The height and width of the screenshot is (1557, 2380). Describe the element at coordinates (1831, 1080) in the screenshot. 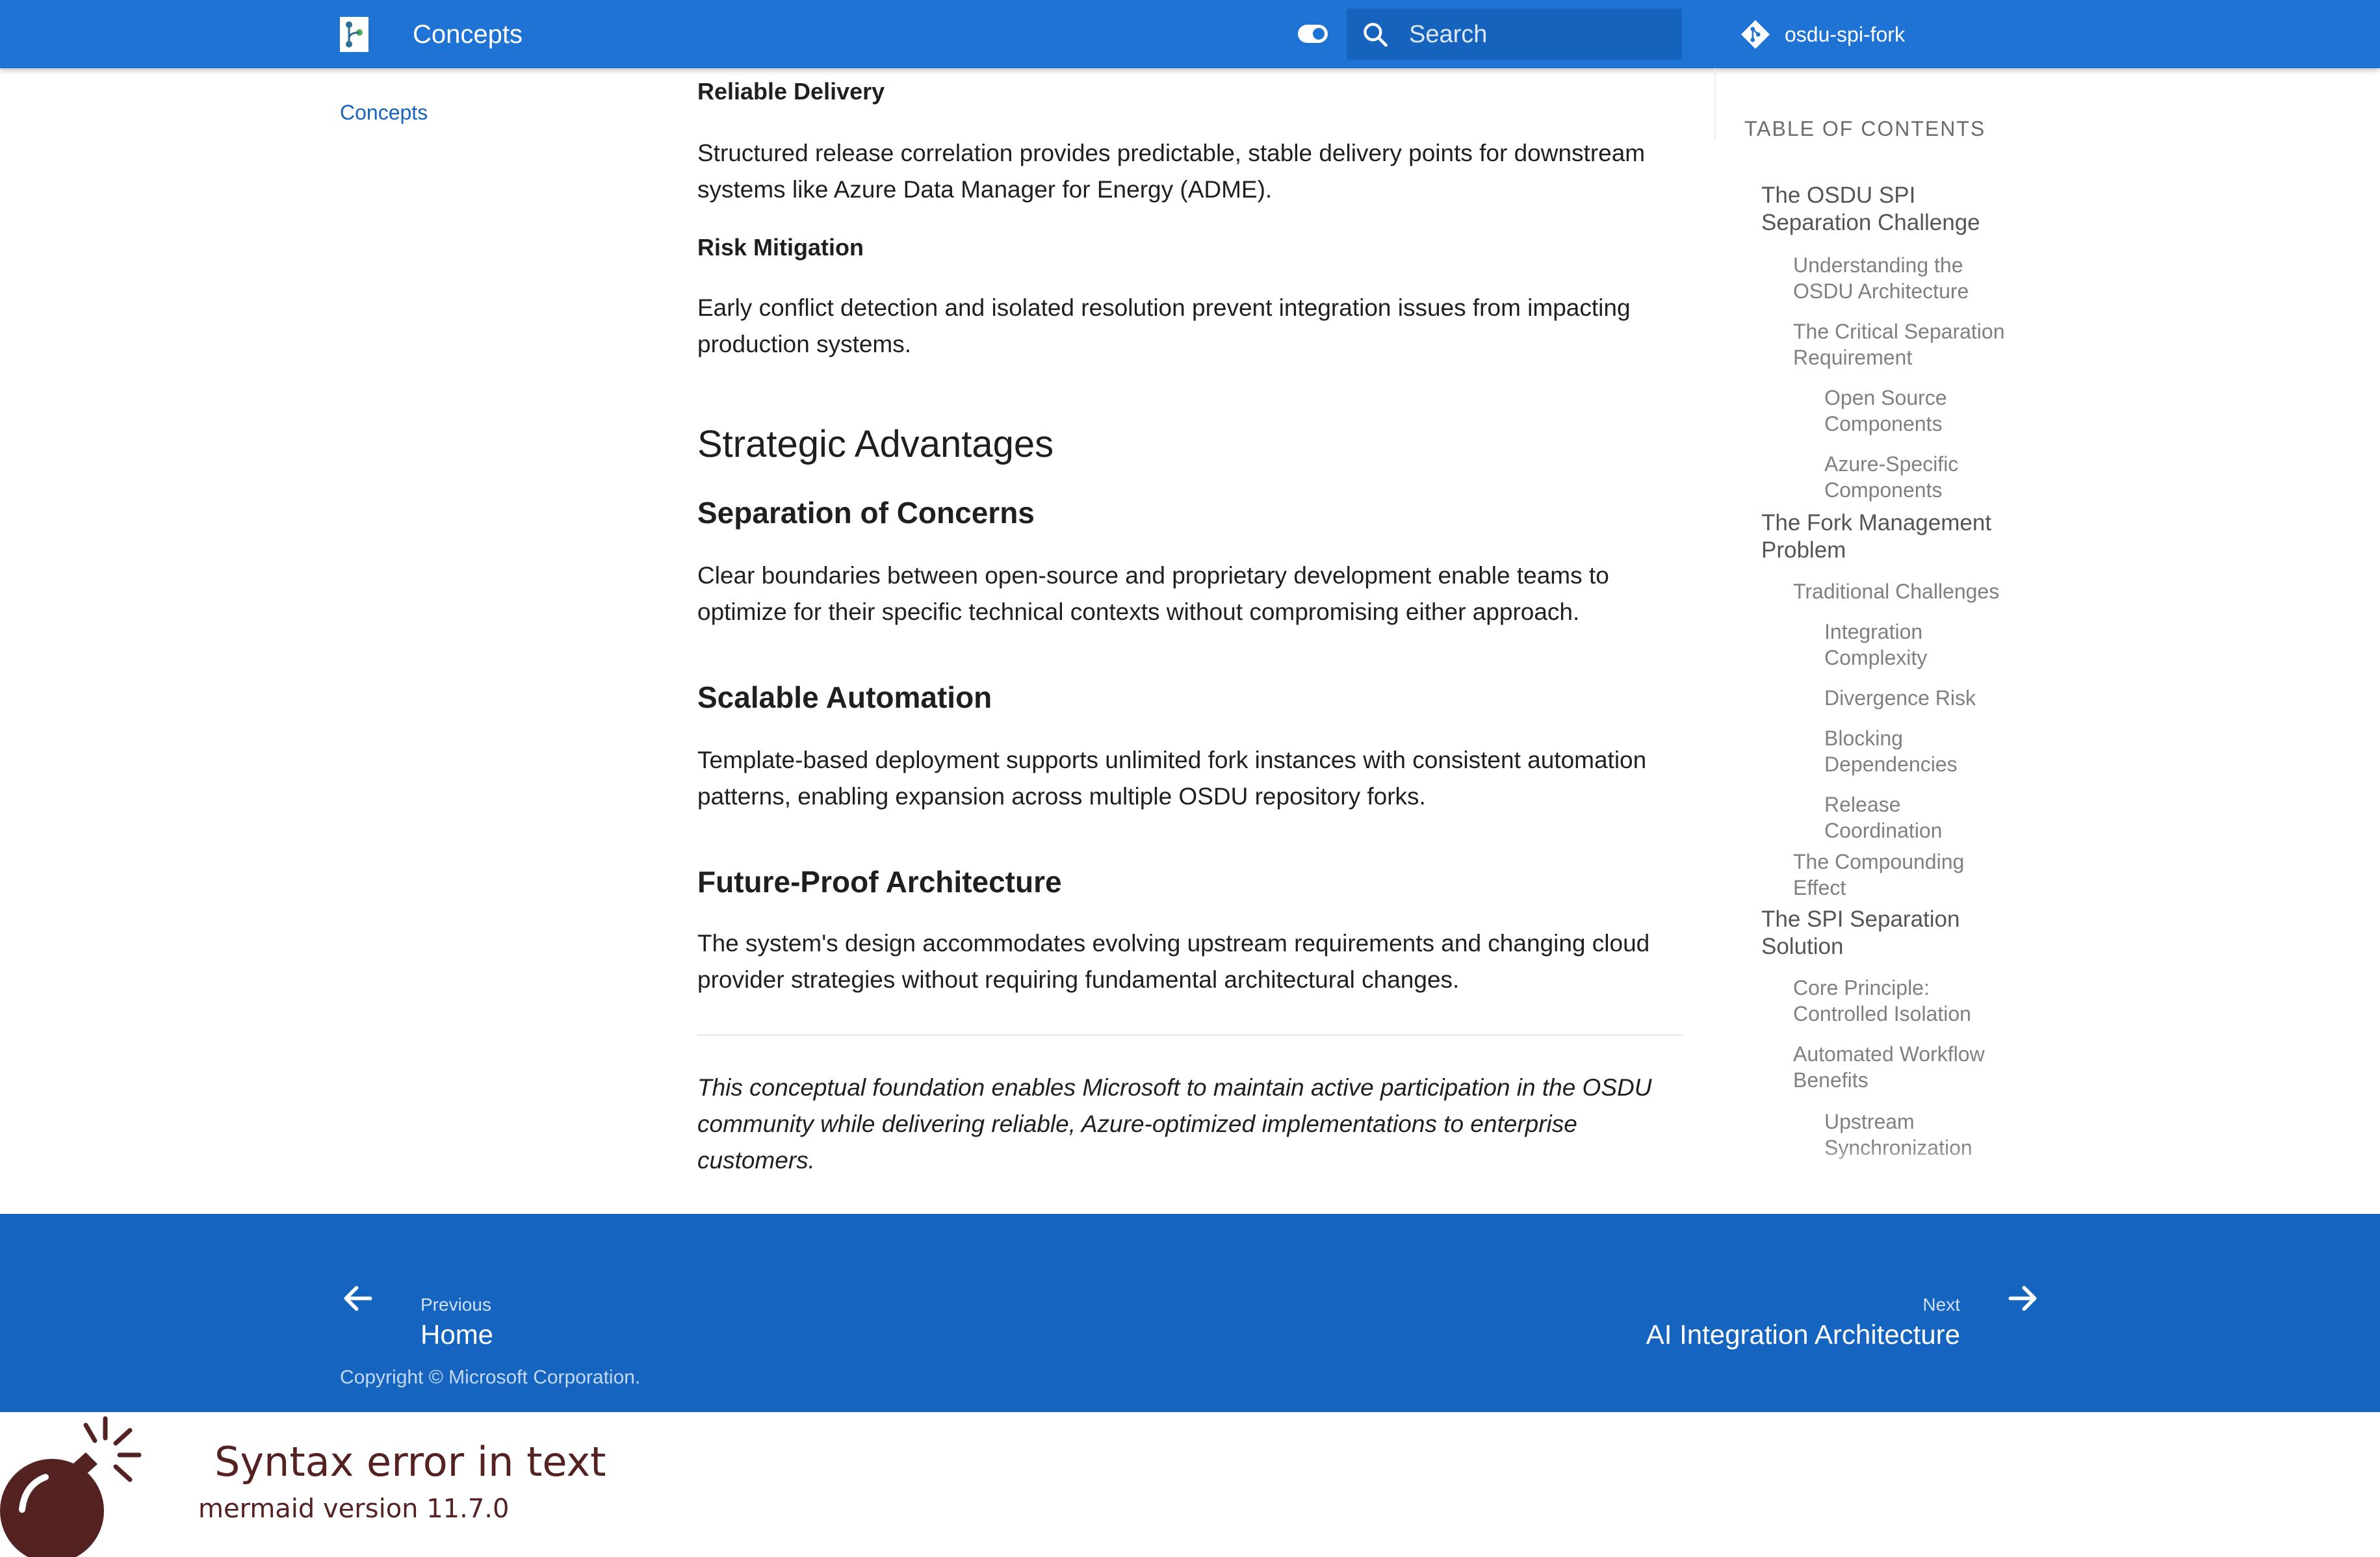

I see `toc-item-label: Benefits` at that location.